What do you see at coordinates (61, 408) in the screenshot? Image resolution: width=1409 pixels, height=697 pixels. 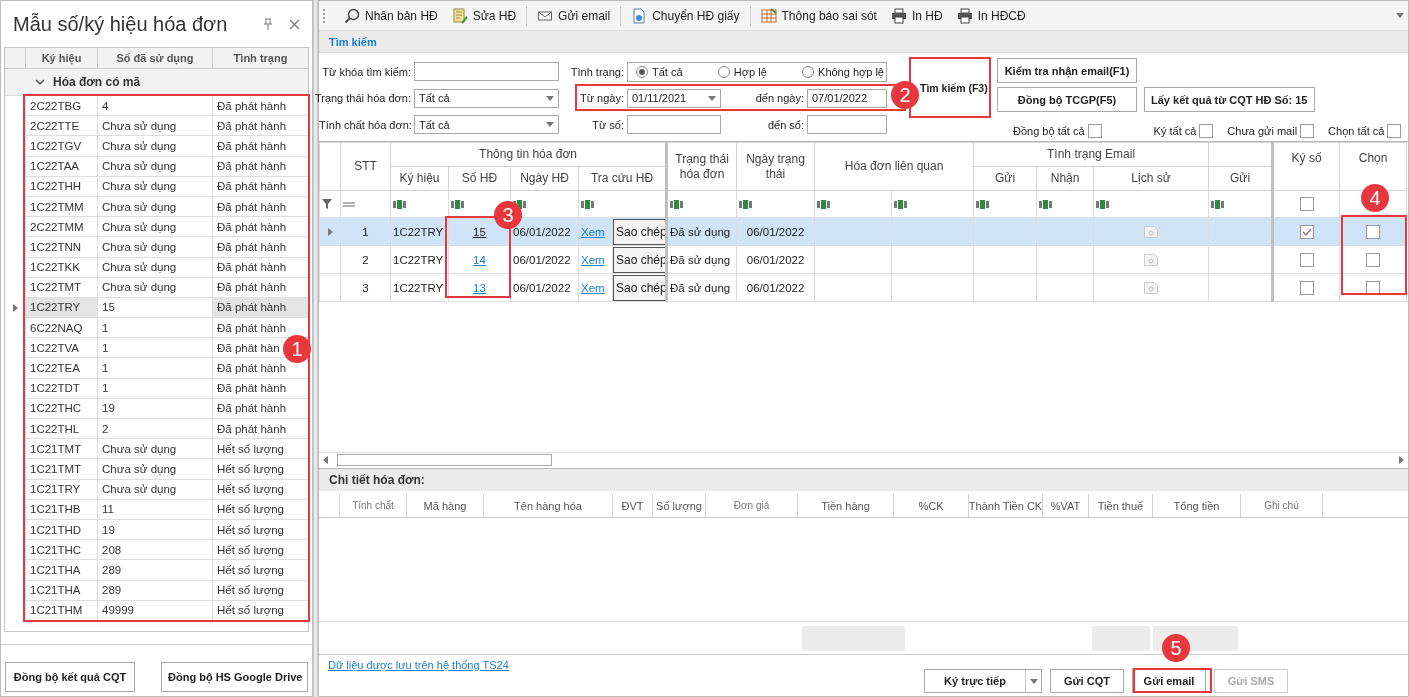 I see `table-cell: 1C22THC` at bounding box center [61, 408].